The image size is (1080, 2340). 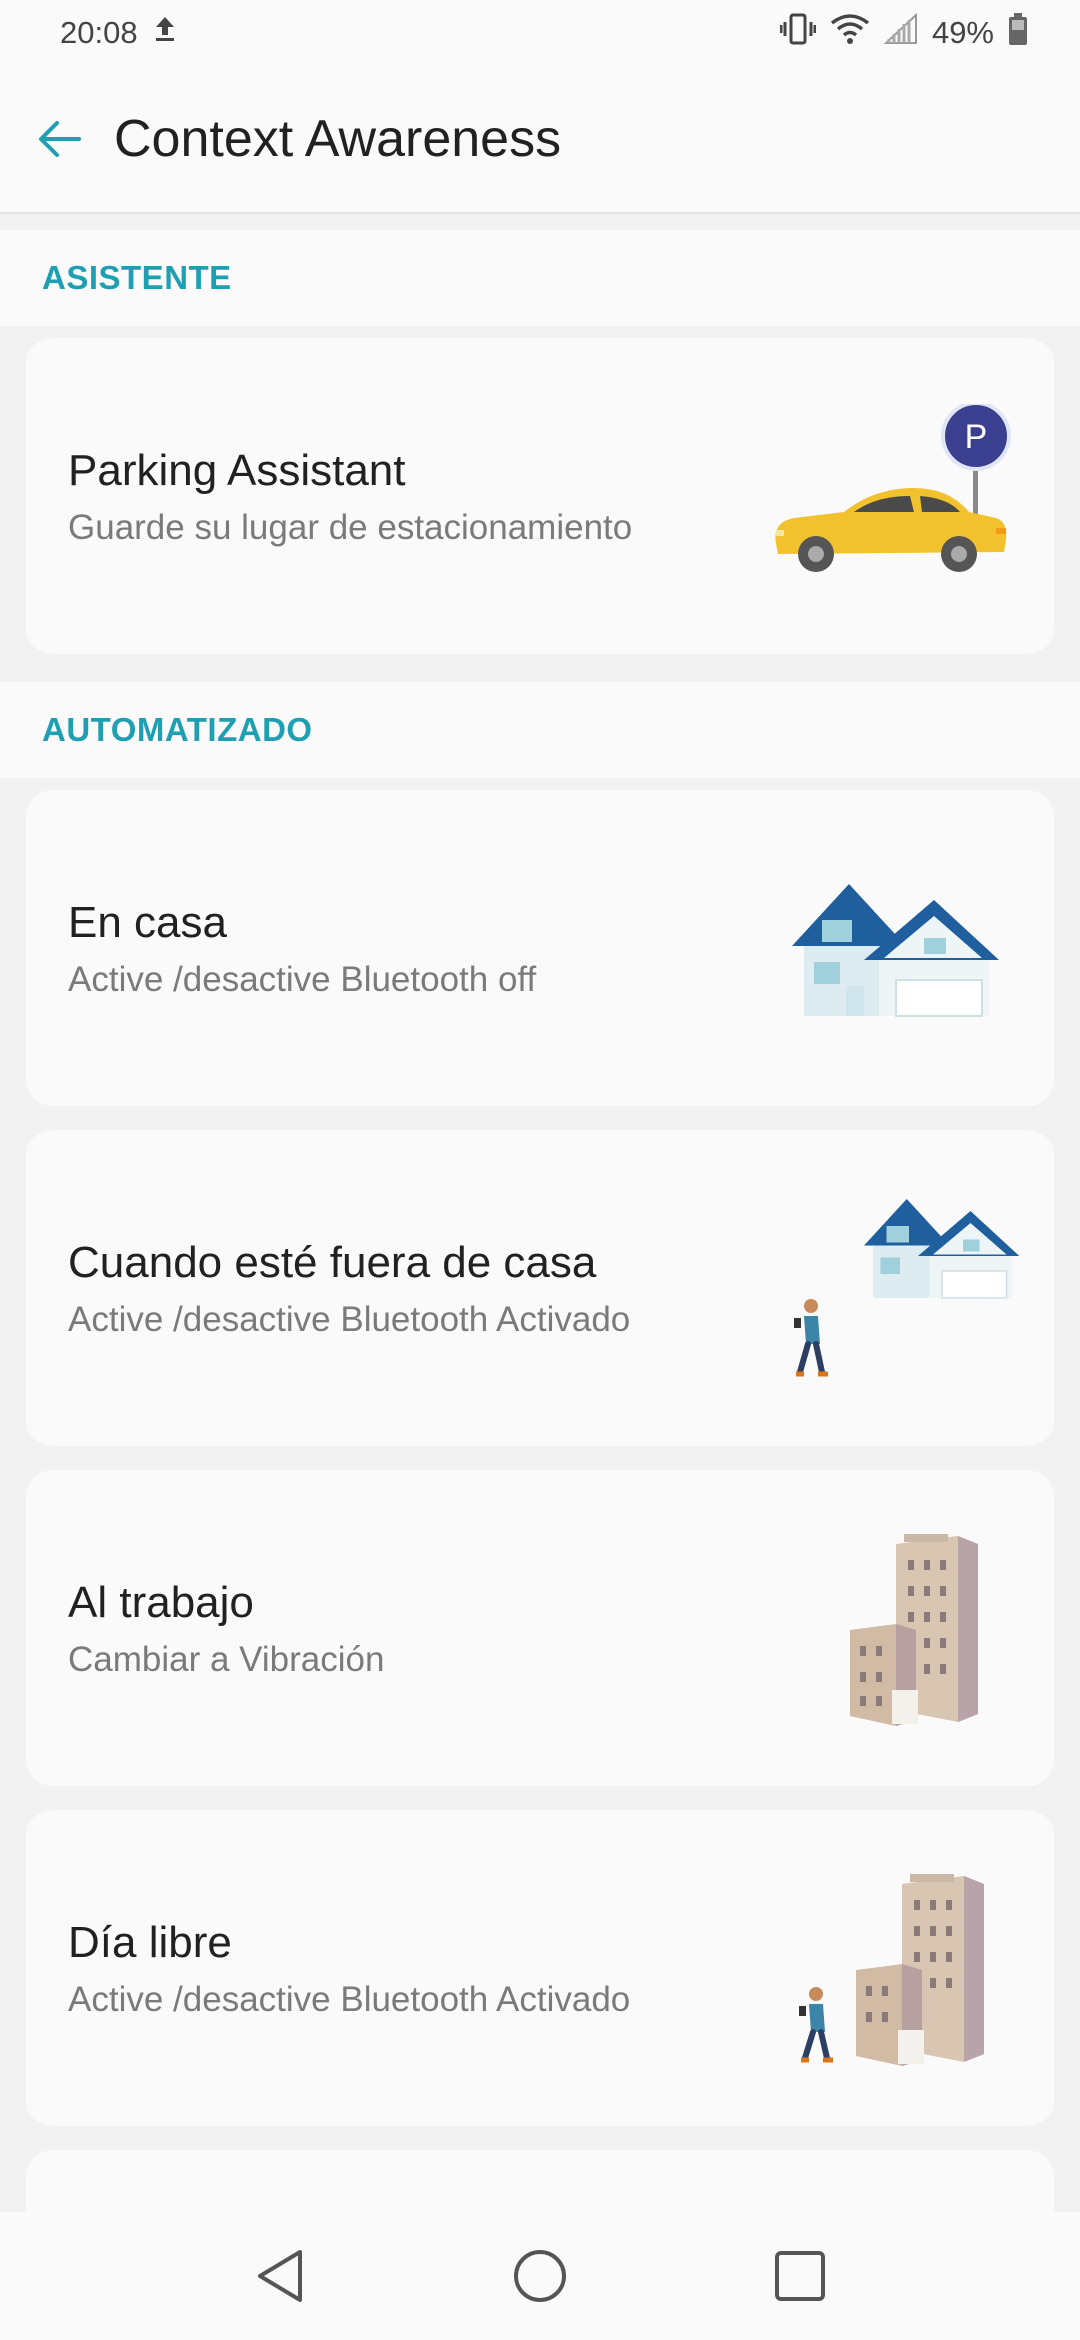 I want to click on app-bar: Context Awareness, so click(x=540, y=140).